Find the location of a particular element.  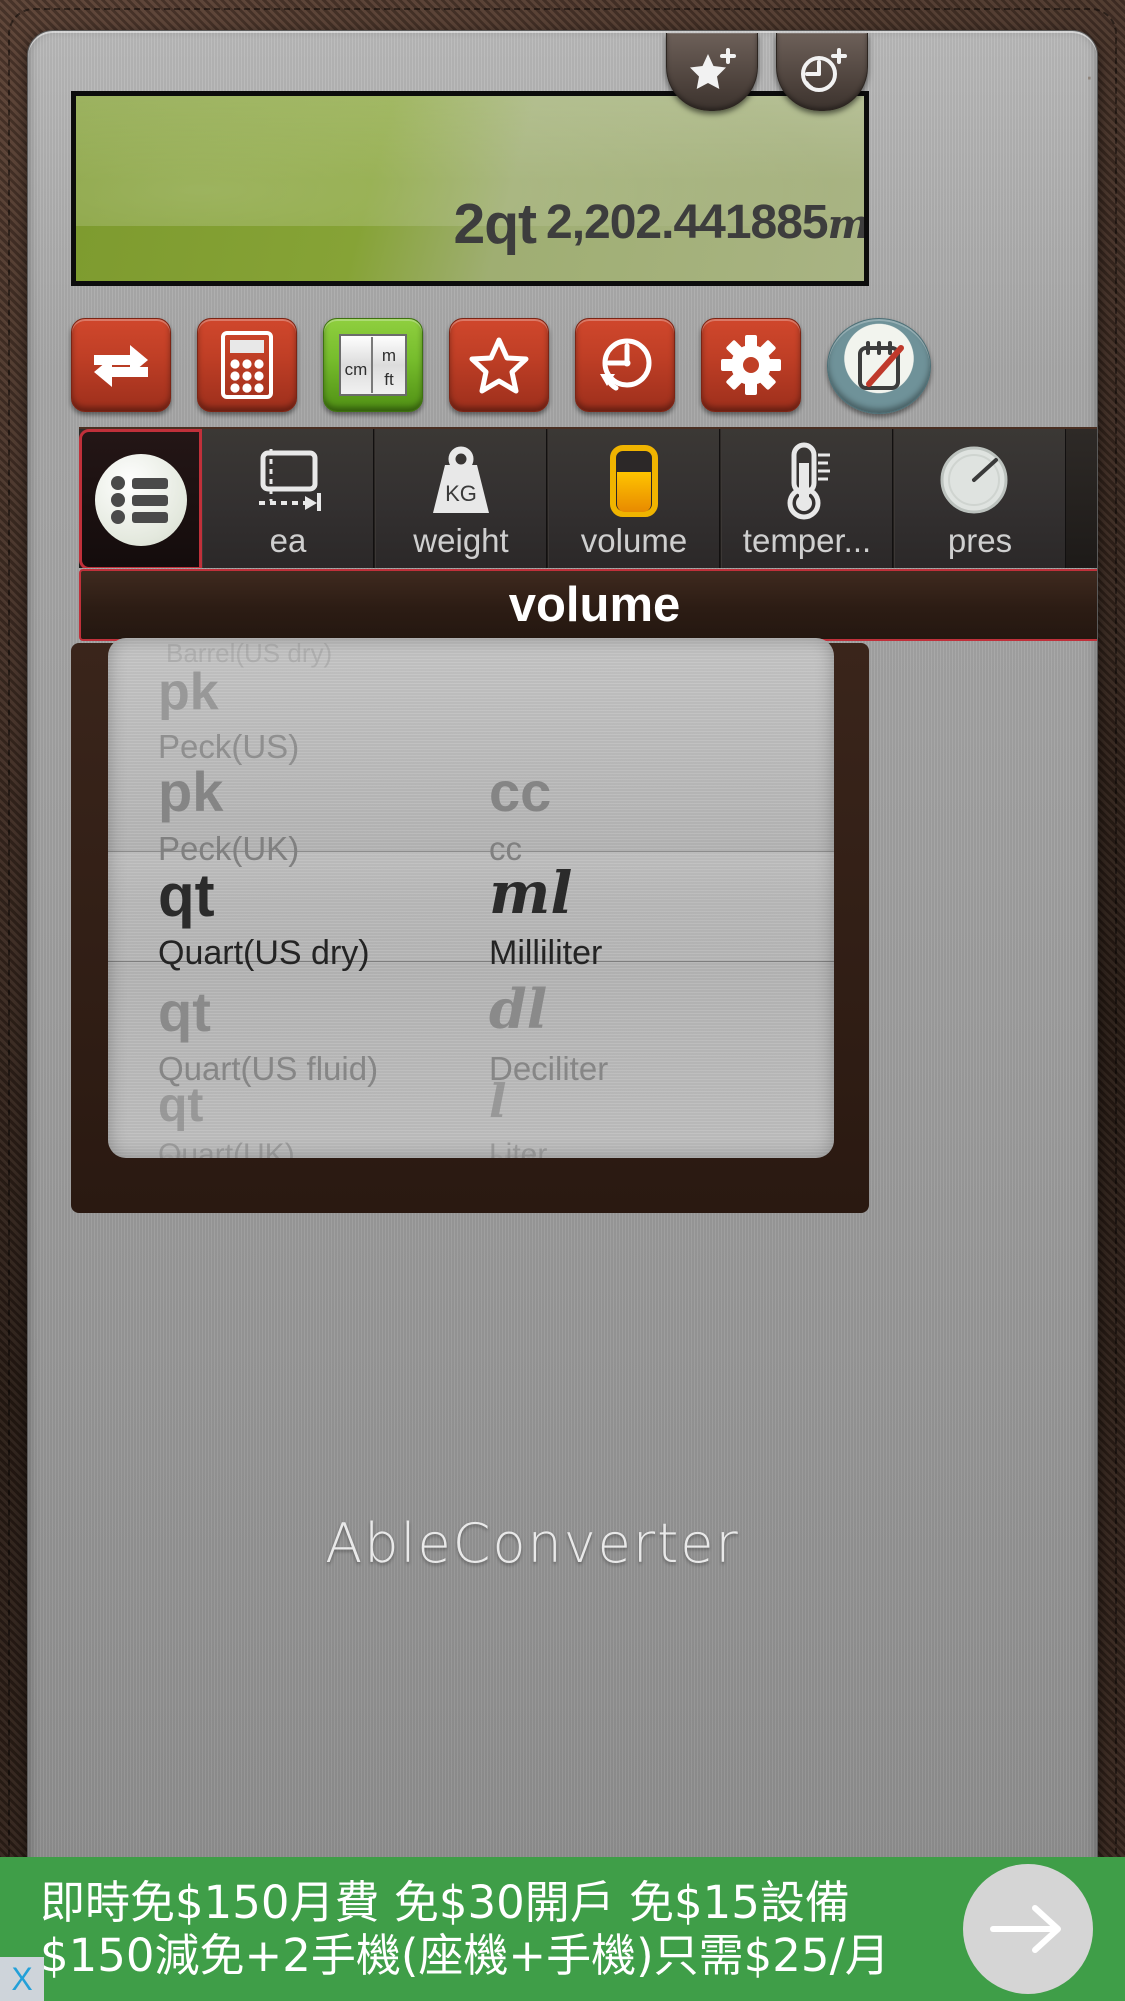

favorites-button is located at coordinates (499, 365).